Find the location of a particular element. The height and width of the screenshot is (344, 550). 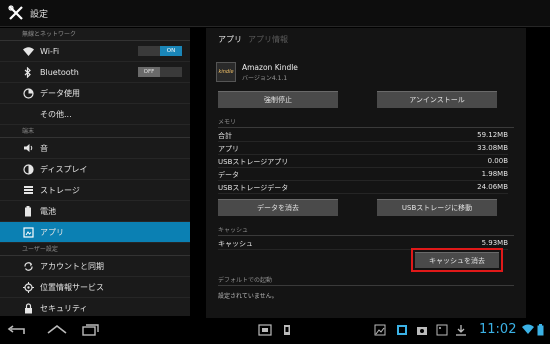

clear-cache-button: キャッシュを消去 is located at coordinates (457, 260).